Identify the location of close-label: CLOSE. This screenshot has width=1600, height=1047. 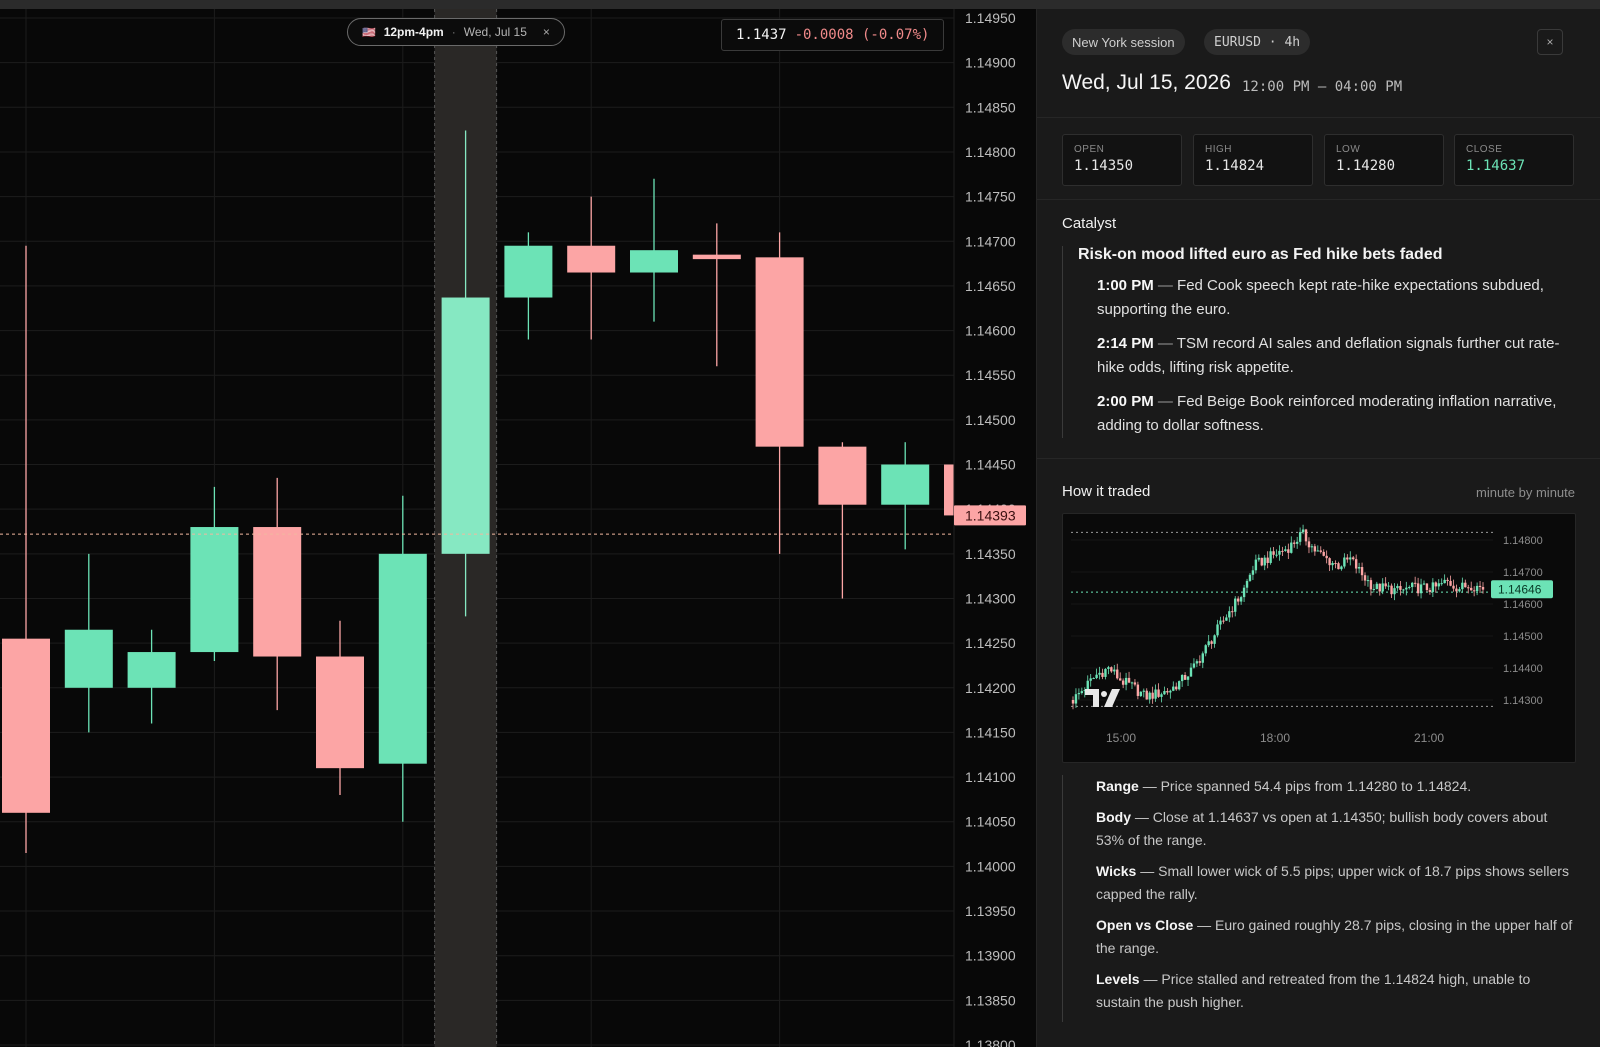
(1484, 149).